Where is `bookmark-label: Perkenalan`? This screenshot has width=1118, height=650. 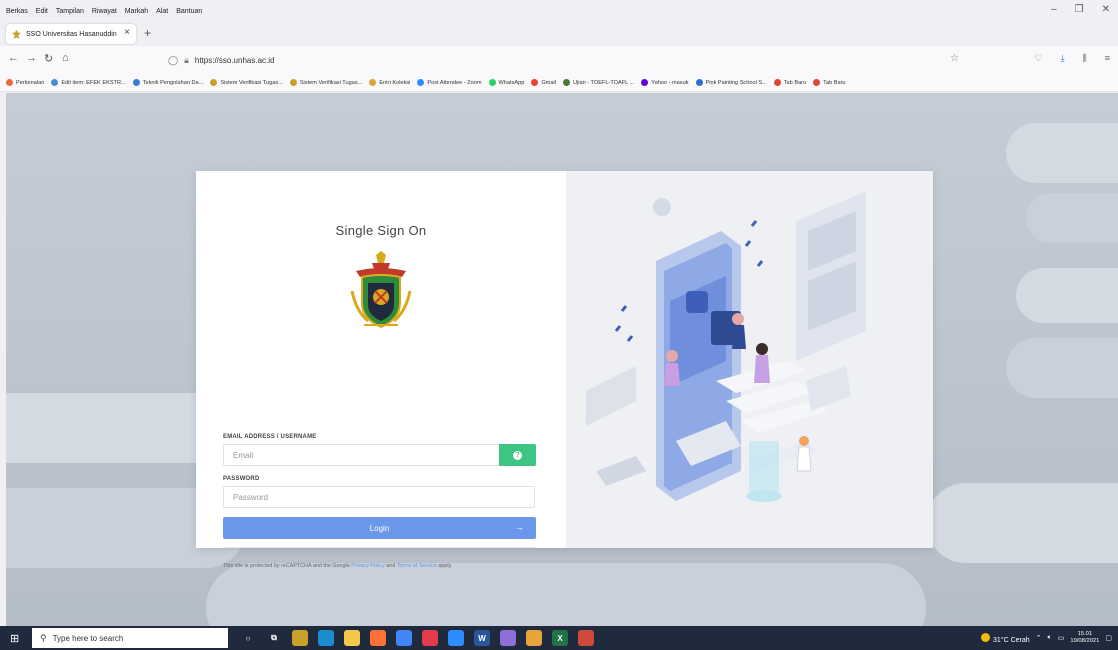 bookmark-label: Perkenalan is located at coordinates (30, 82).